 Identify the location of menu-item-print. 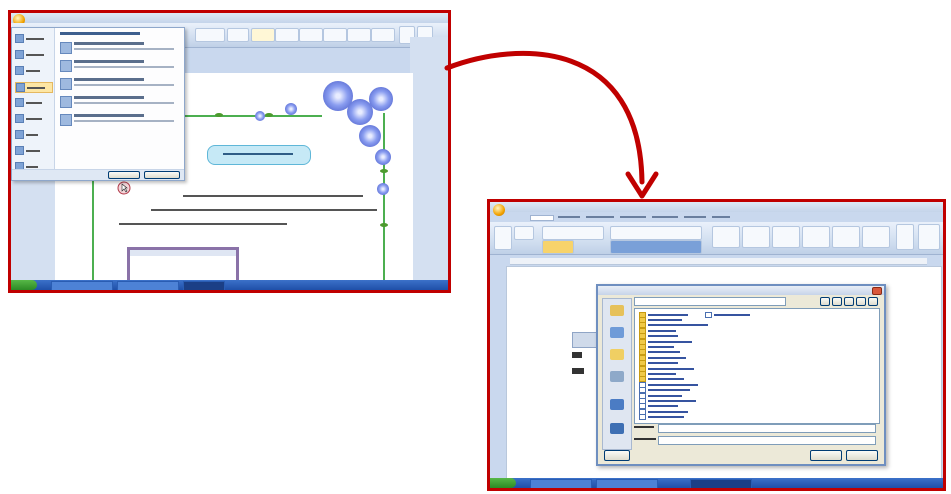
(33, 102).